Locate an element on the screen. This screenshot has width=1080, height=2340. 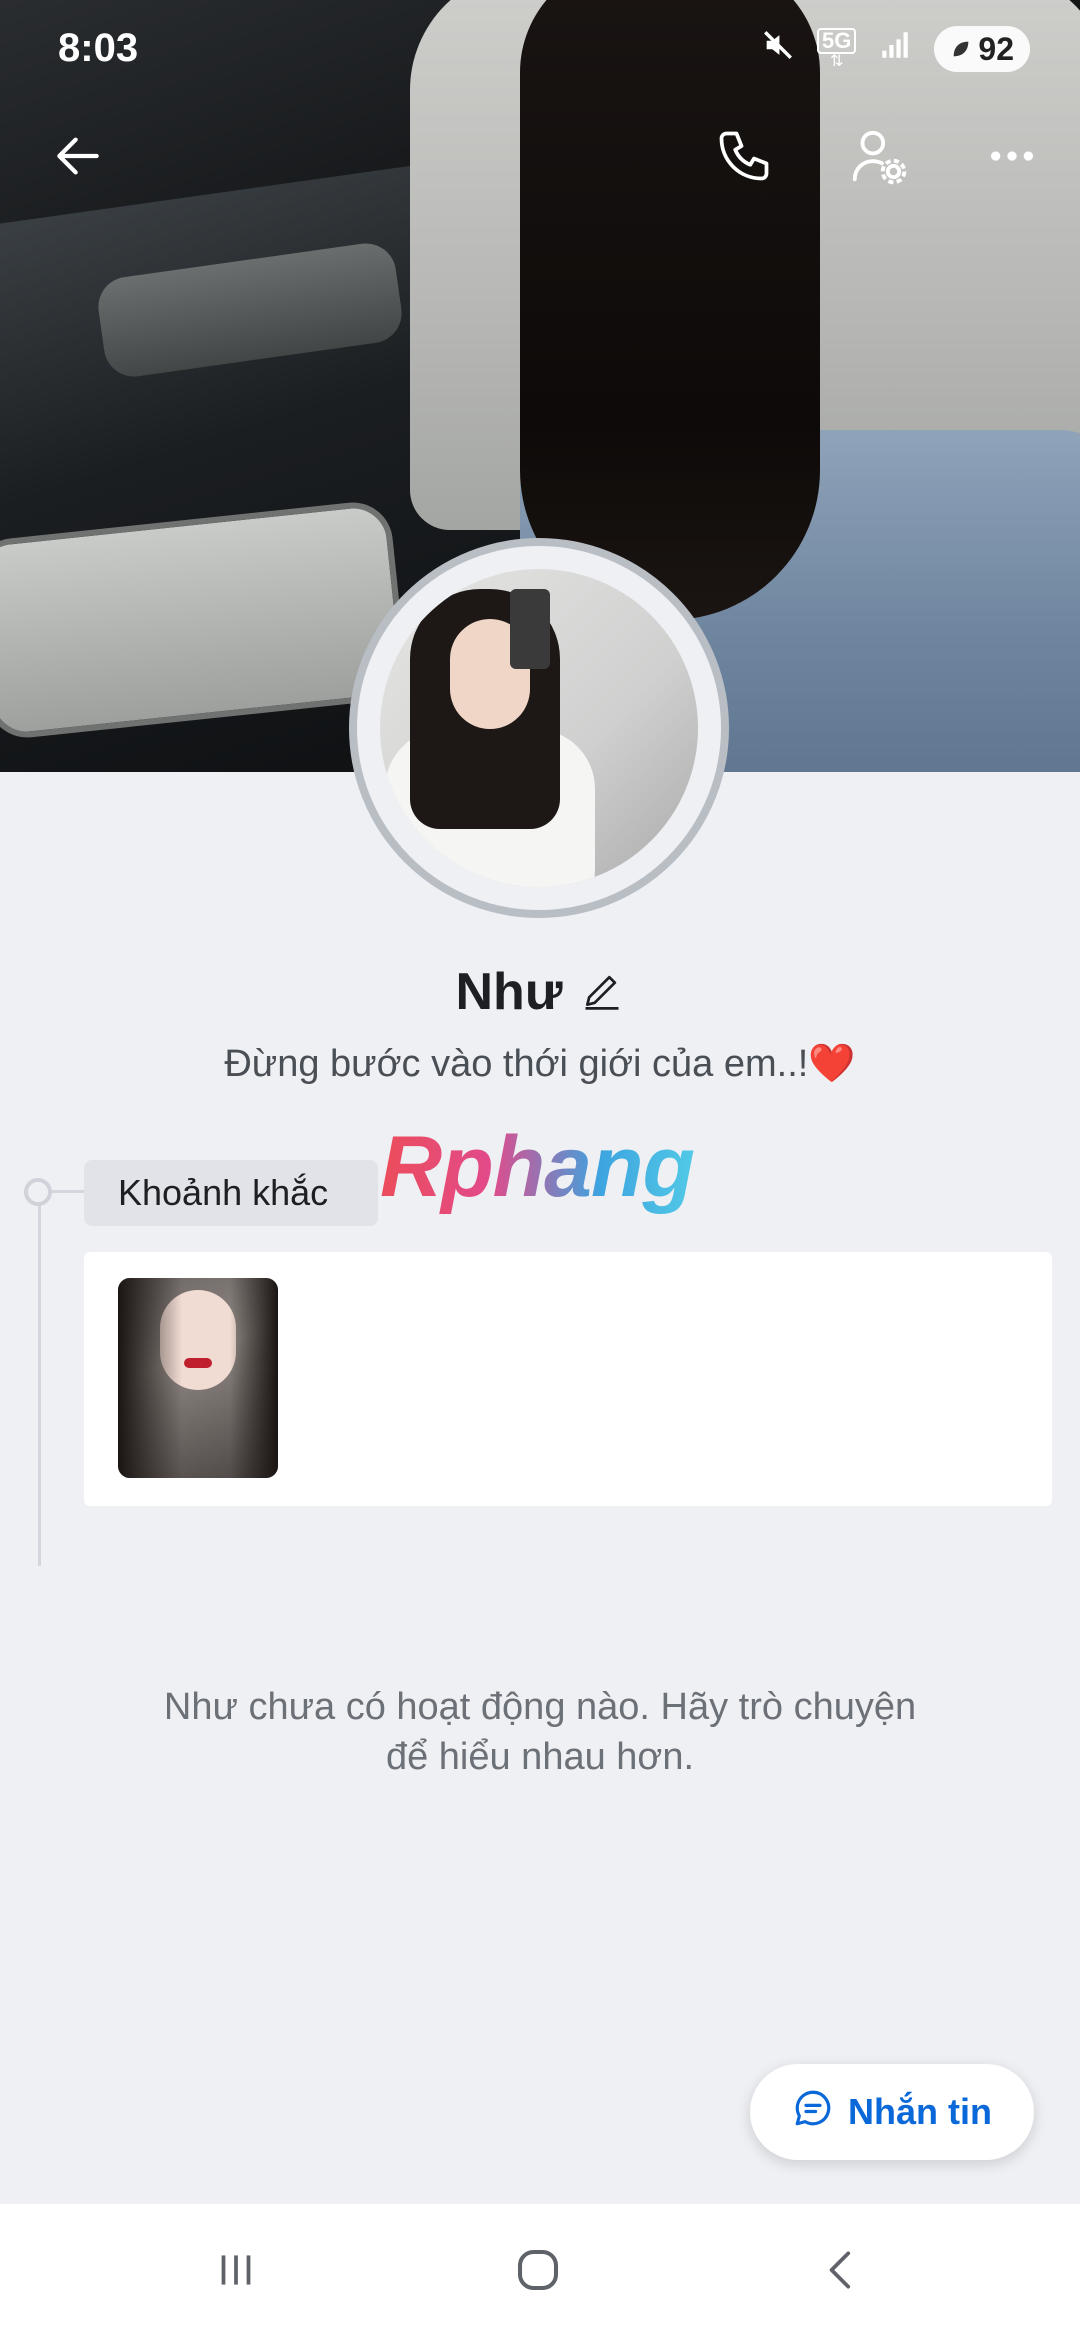
more-button is located at coordinates (1012, 158).